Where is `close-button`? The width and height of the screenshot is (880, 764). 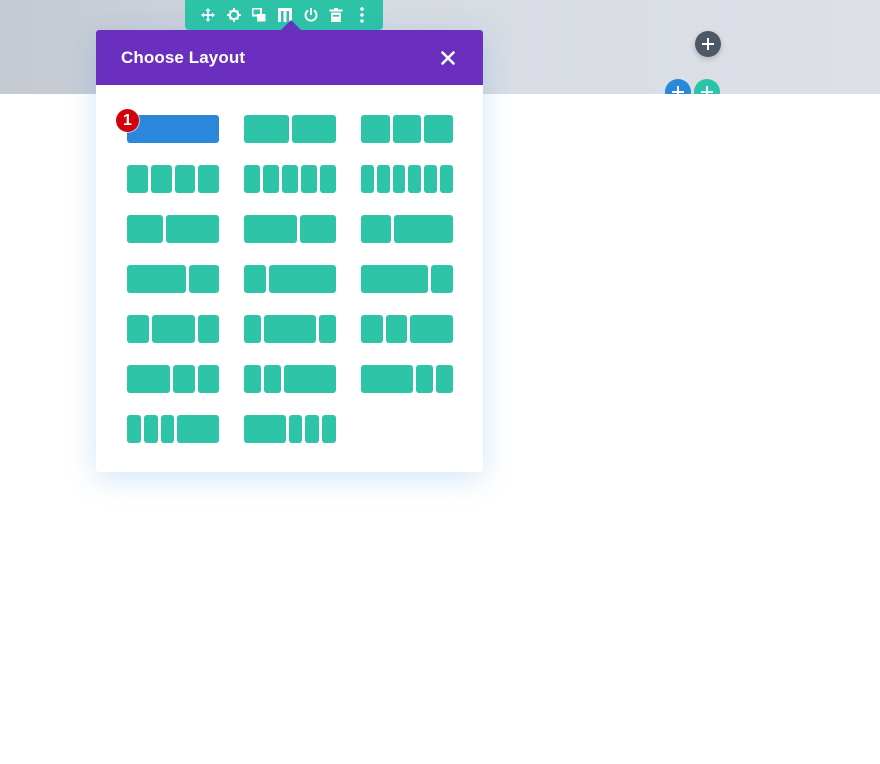 close-button is located at coordinates (448, 58).